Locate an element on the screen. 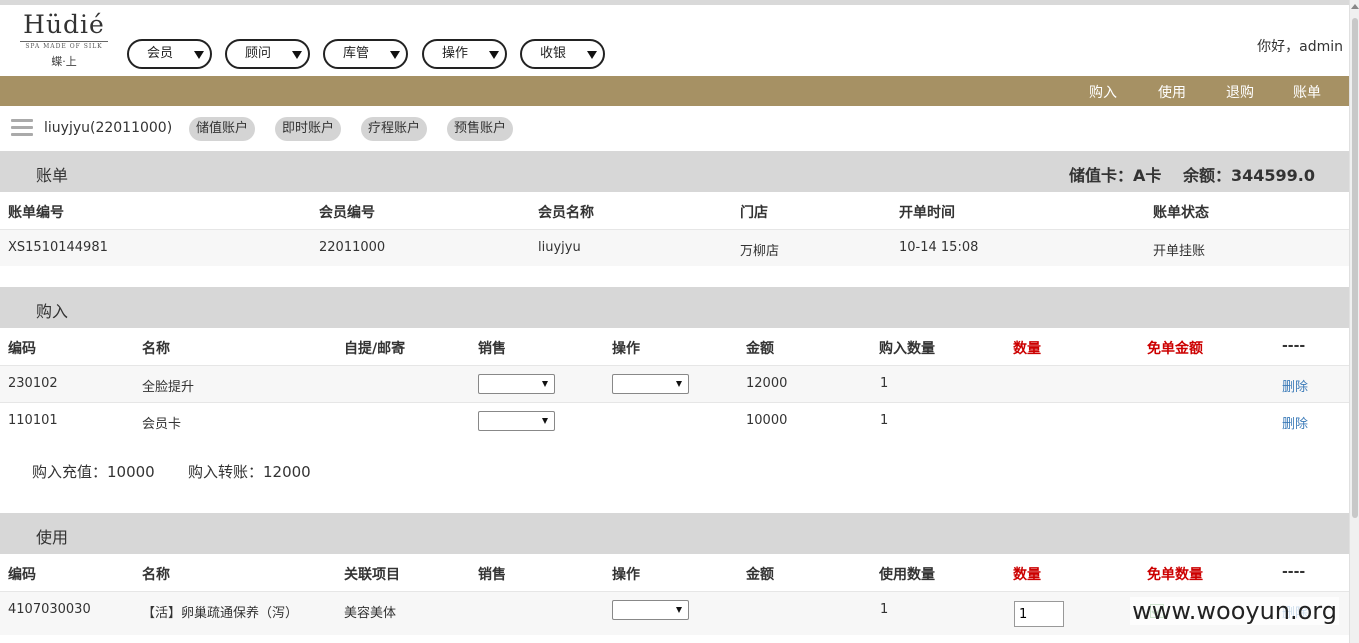 Image resolution: width=1359 pixels, height=643 pixels. bill-section-header: 账单 储值卡：A卡 余额：344599.0 is located at coordinates (674, 171).